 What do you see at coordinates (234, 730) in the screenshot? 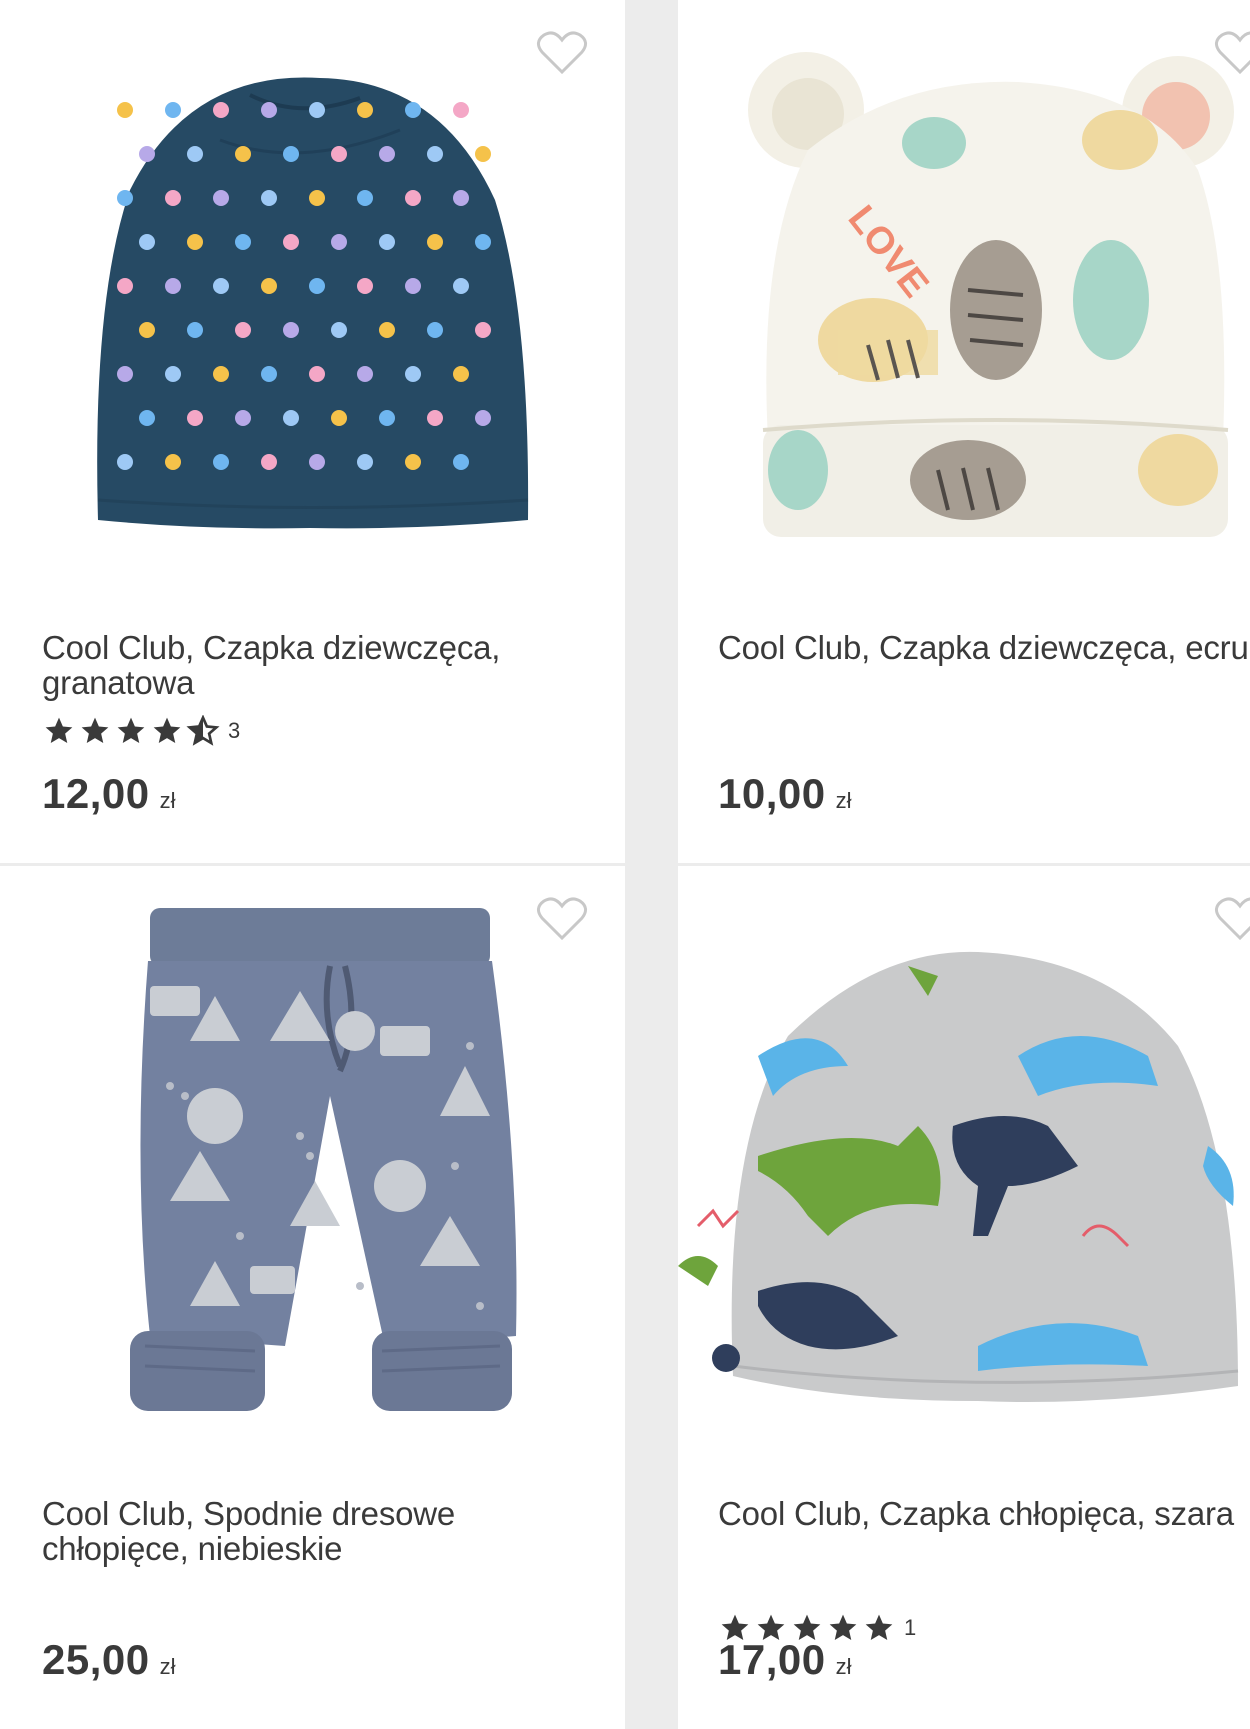
I see `rating-count: 3` at bounding box center [234, 730].